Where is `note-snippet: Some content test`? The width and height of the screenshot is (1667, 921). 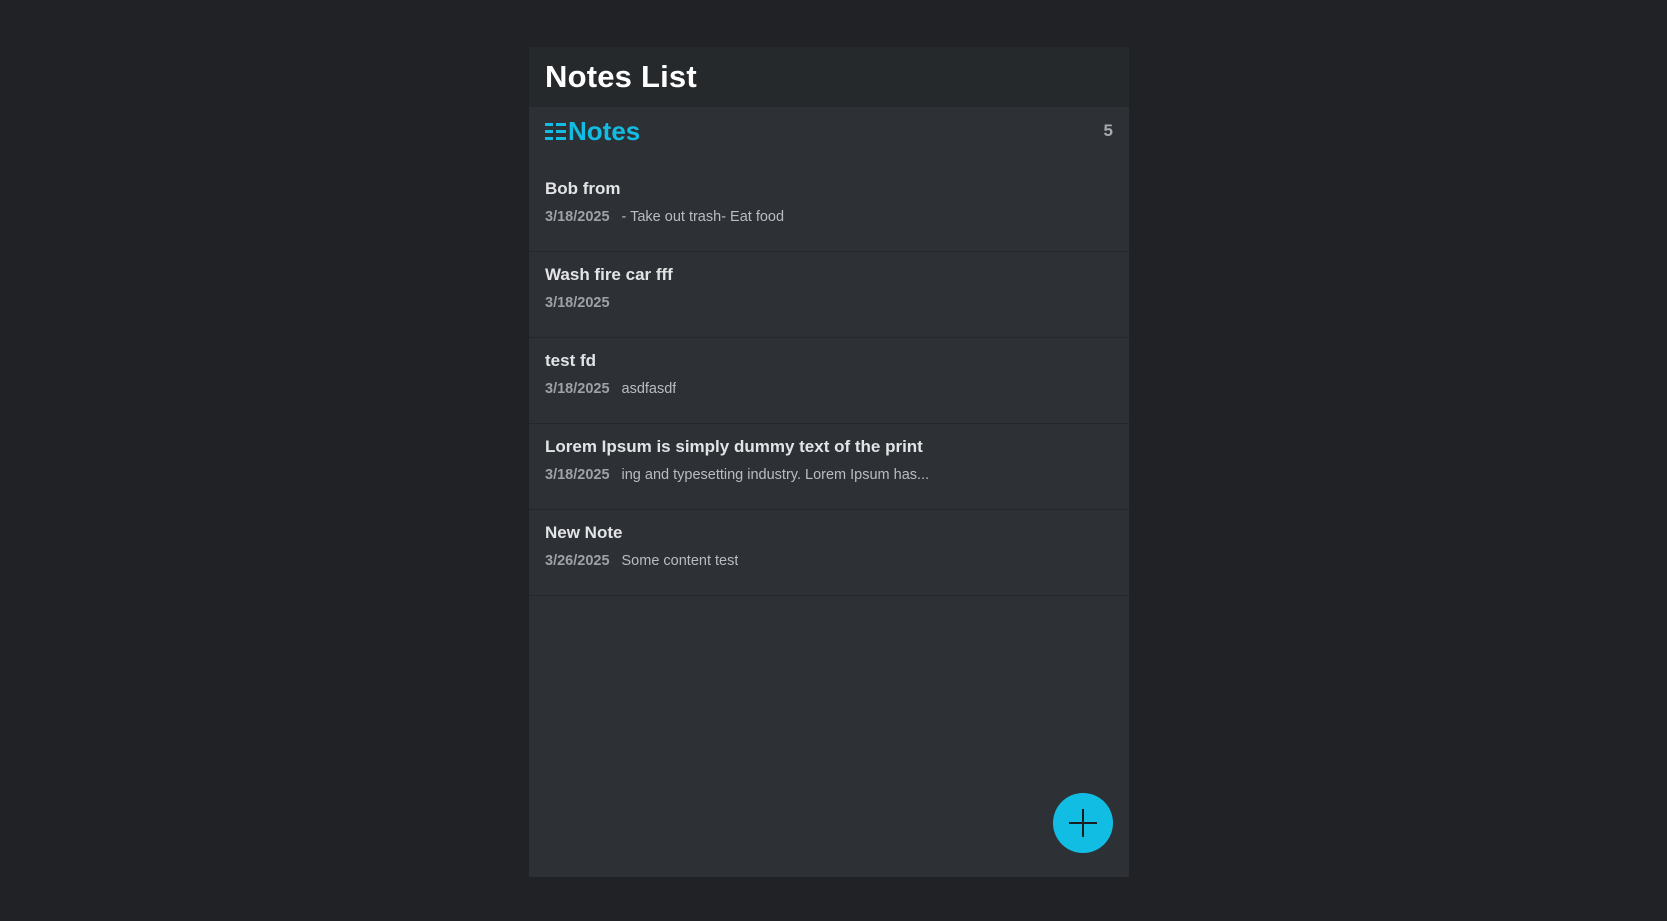
note-snippet: Some content test is located at coordinates (680, 561).